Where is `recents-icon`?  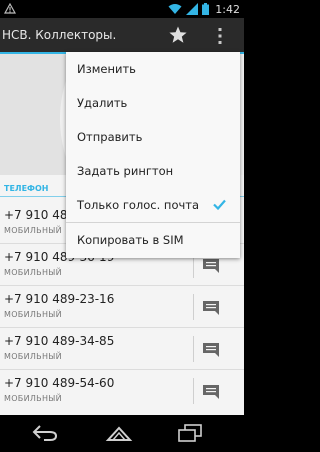
recents-icon is located at coordinates (189, 433).